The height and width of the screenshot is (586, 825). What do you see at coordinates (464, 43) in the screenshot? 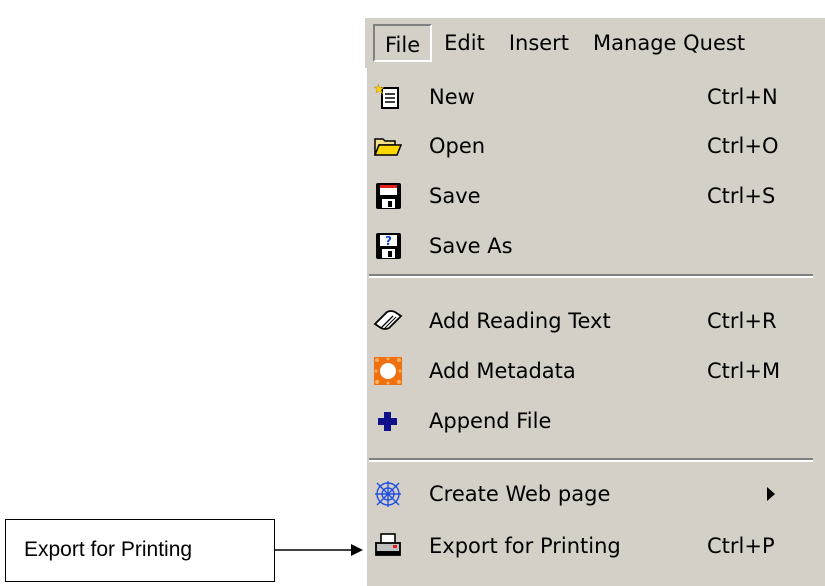
I see `menu-edit: Edit` at bounding box center [464, 43].